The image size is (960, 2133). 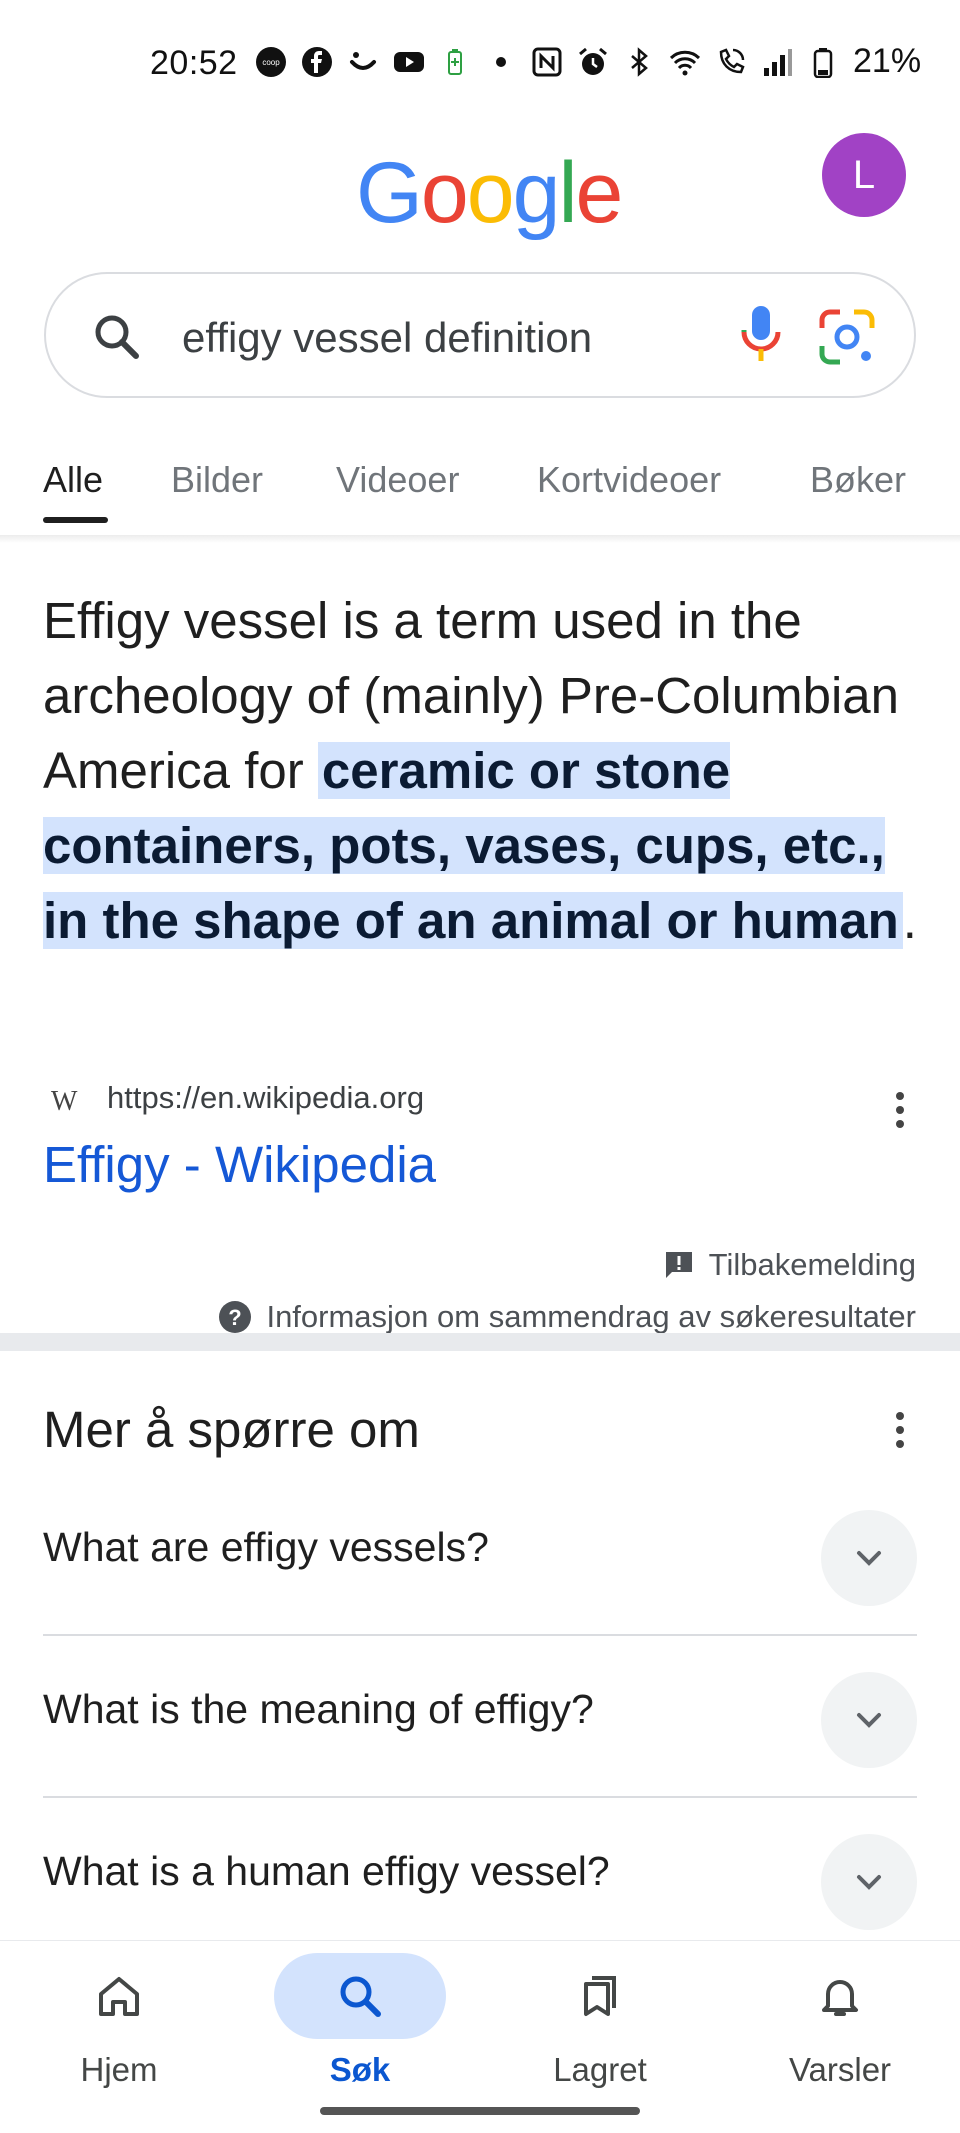 I want to click on paa-question-item: What are effigy vessels?, so click(x=480, y=1555).